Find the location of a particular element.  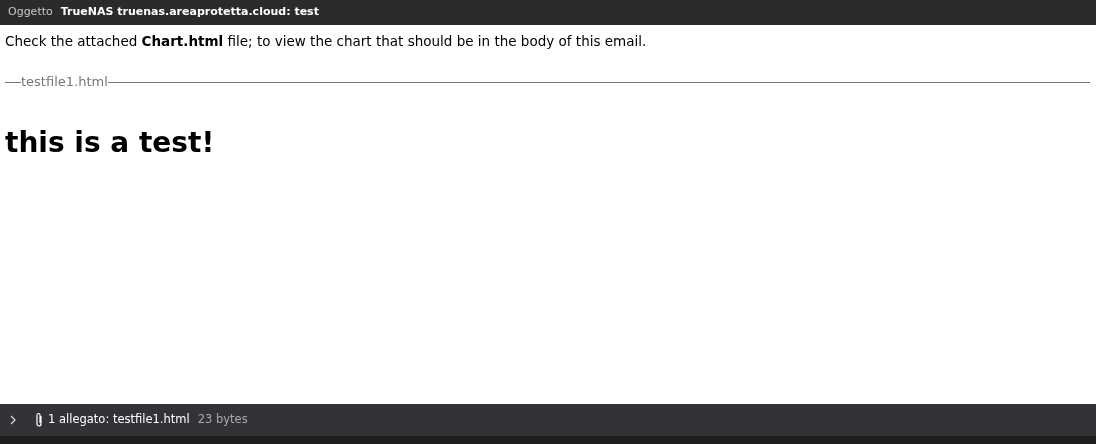

chevron-icon is located at coordinates (13, 420).